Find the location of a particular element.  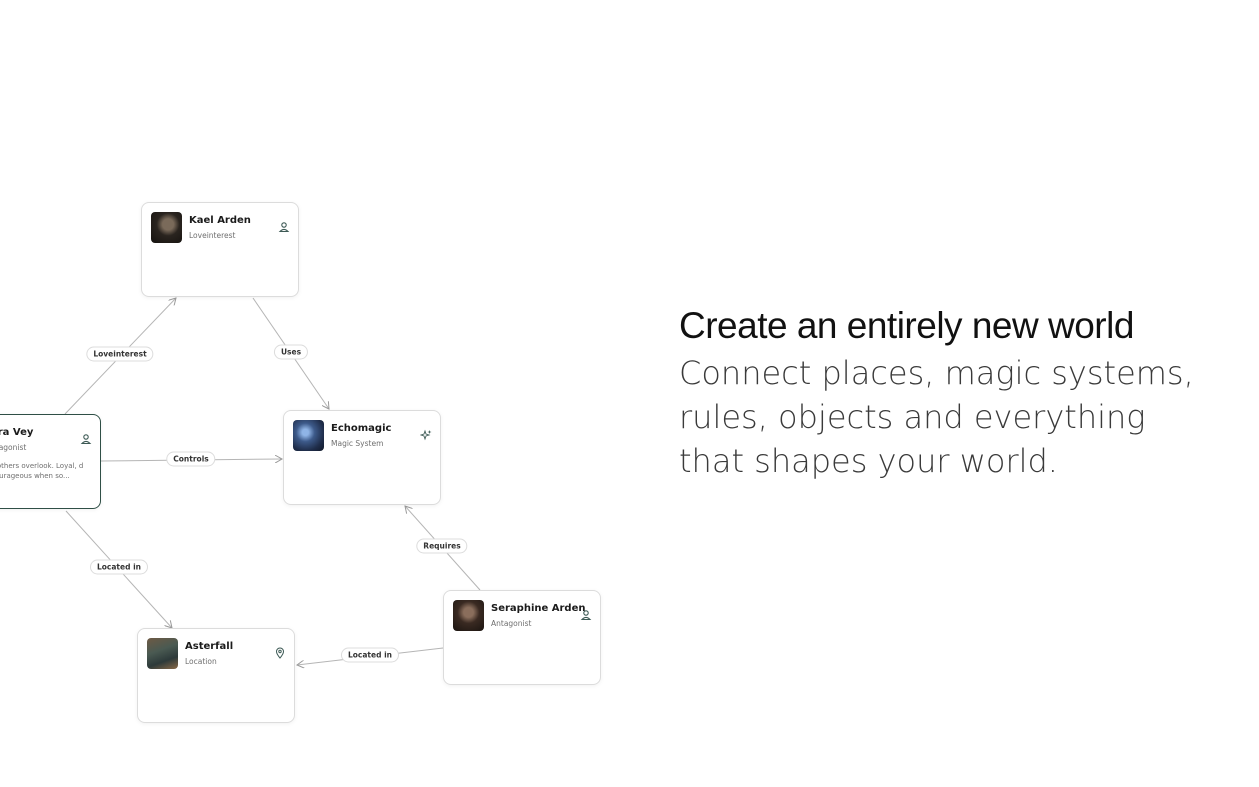

sparkle-icon is located at coordinates (426, 435).